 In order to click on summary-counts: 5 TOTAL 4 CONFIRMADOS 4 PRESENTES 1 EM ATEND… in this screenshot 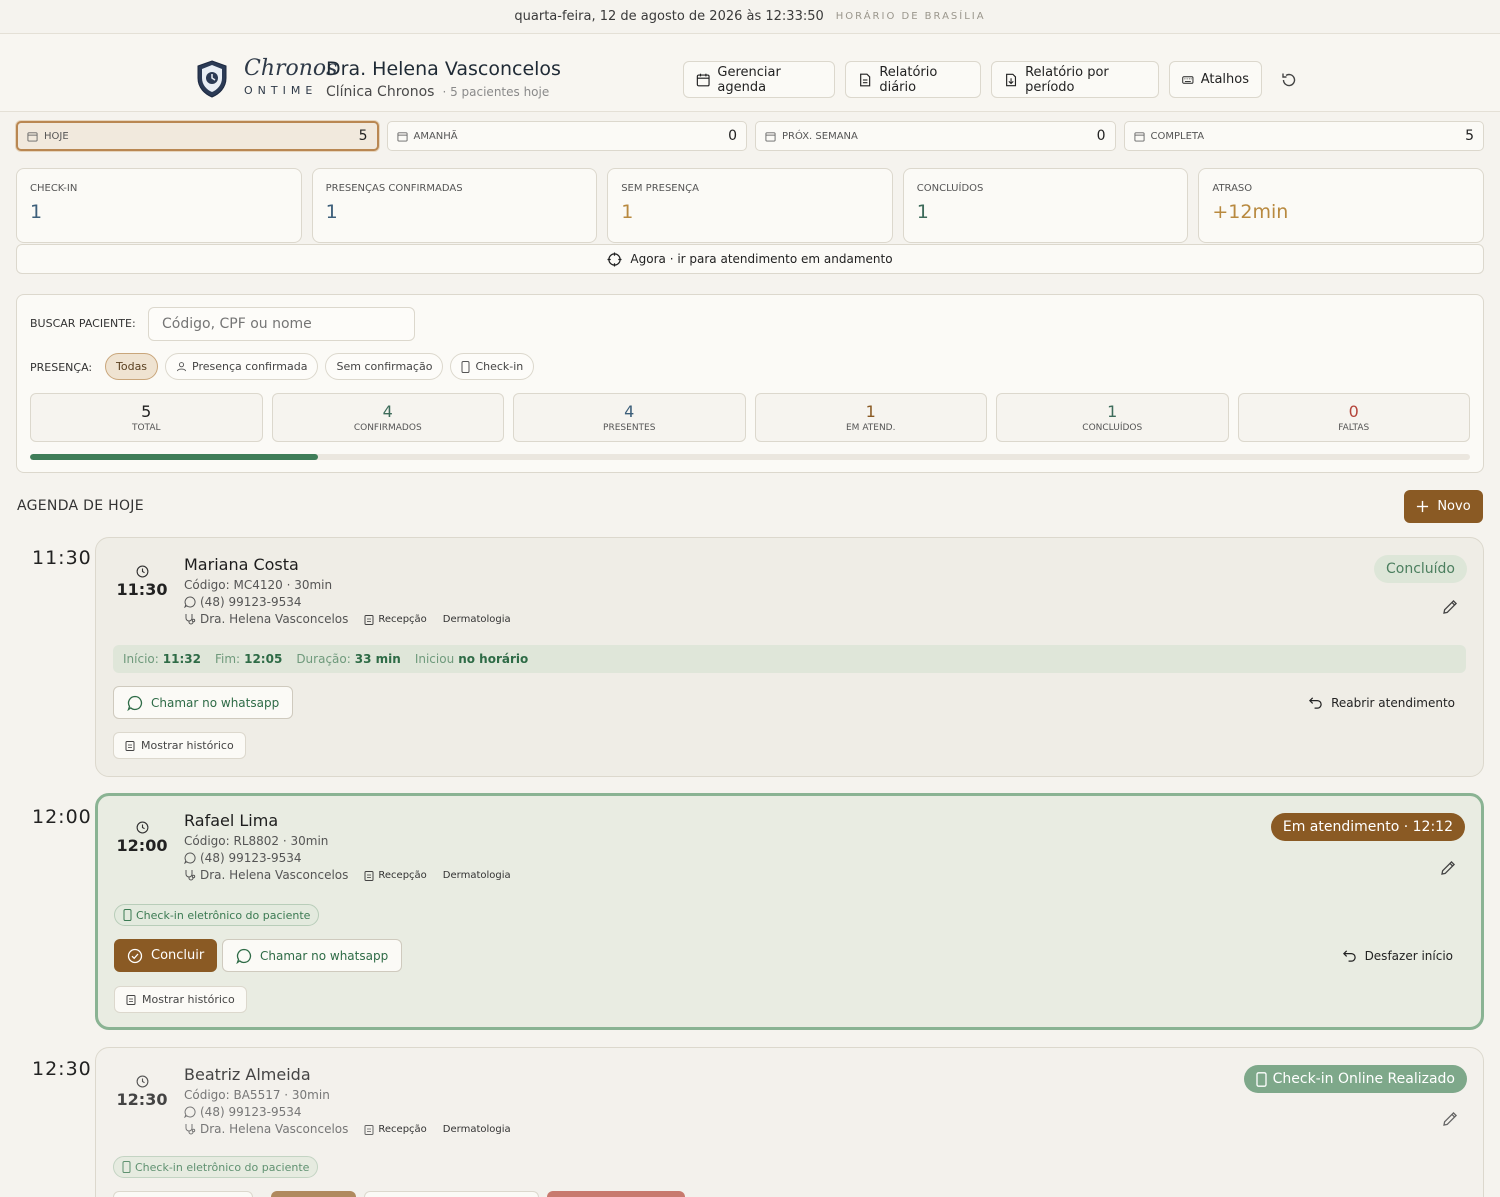, I will do `click(750, 417)`.